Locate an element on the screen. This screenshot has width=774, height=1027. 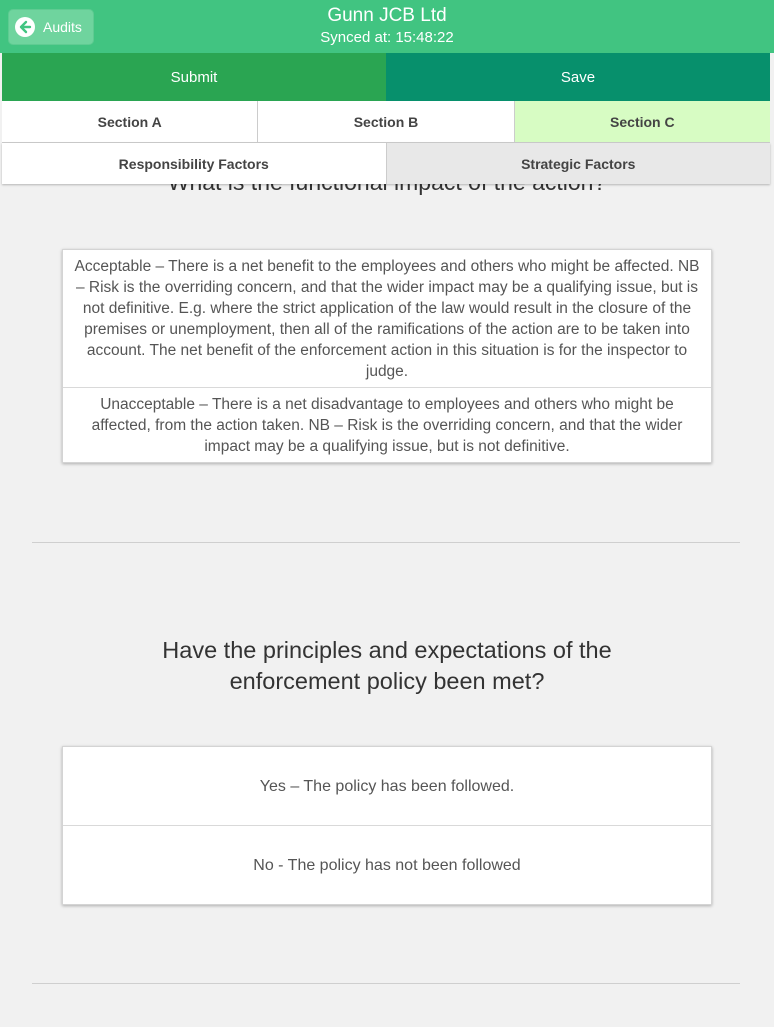
tab-section-b: Section B is located at coordinates (386, 121).